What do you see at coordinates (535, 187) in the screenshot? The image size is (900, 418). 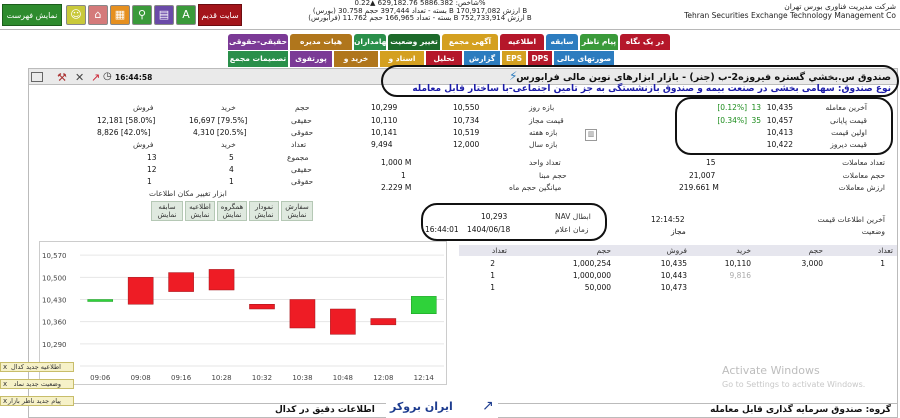 I see `avg-volume-label: میانگین حجم ماه` at bounding box center [535, 187].